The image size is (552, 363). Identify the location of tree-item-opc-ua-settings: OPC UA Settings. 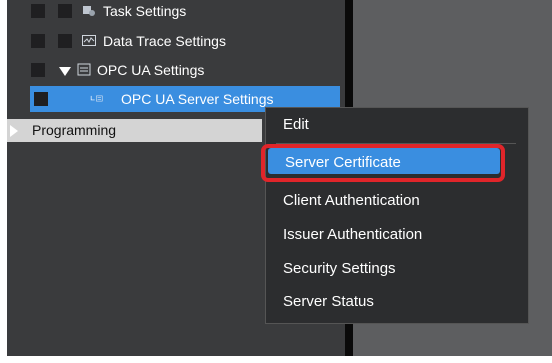
(176, 70).